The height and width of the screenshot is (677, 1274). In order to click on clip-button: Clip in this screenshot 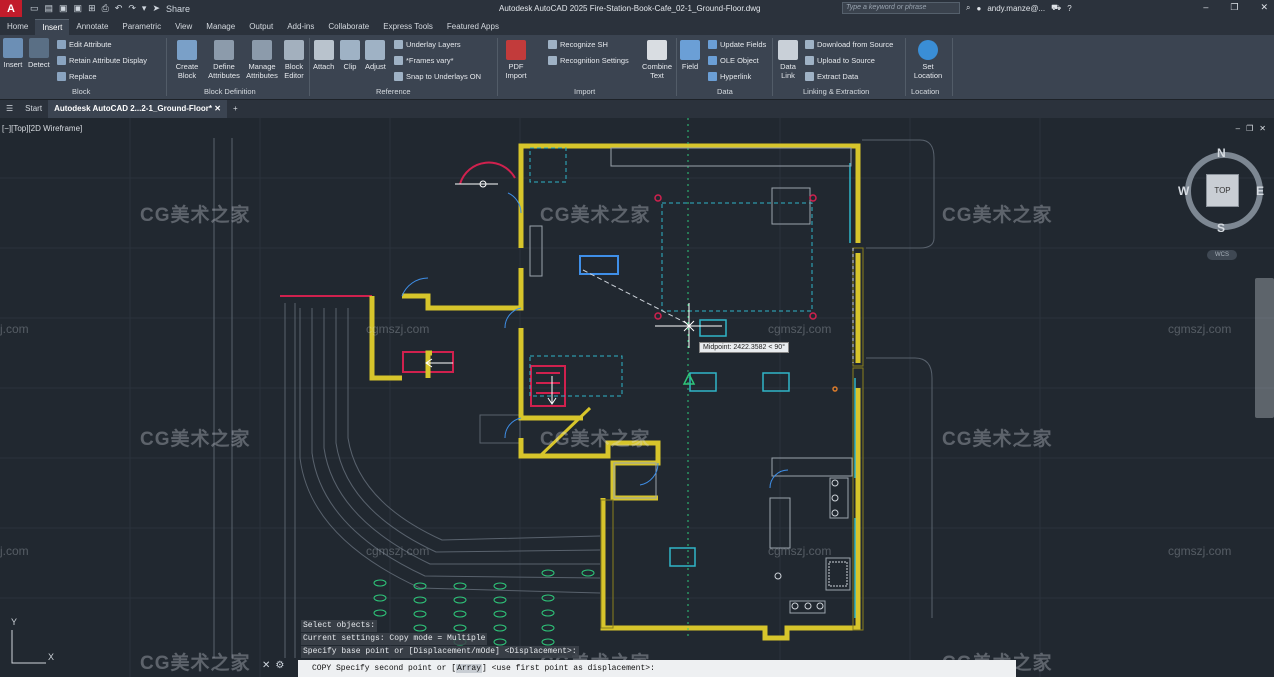, I will do `click(350, 55)`.